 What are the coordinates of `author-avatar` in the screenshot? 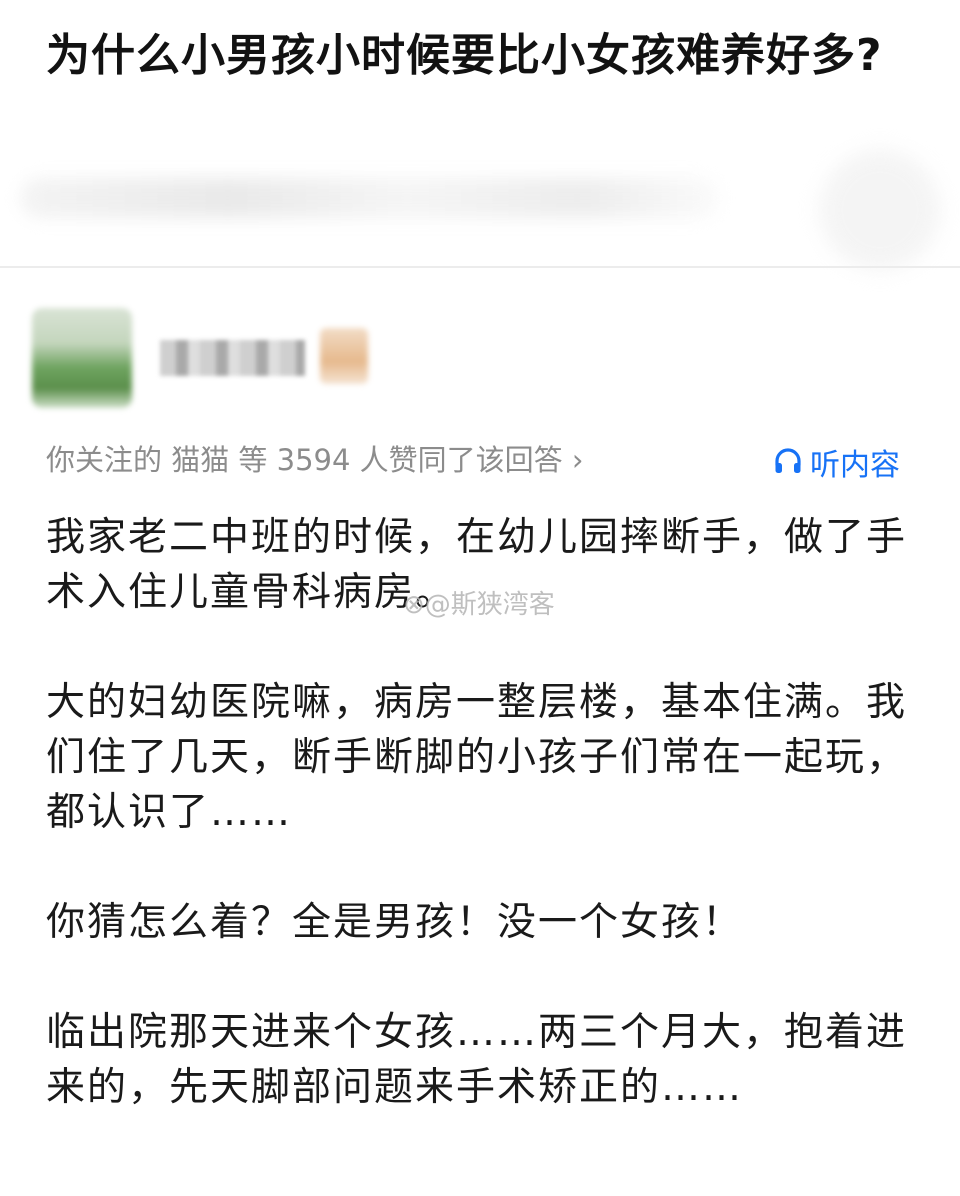 It's located at (82, 358).